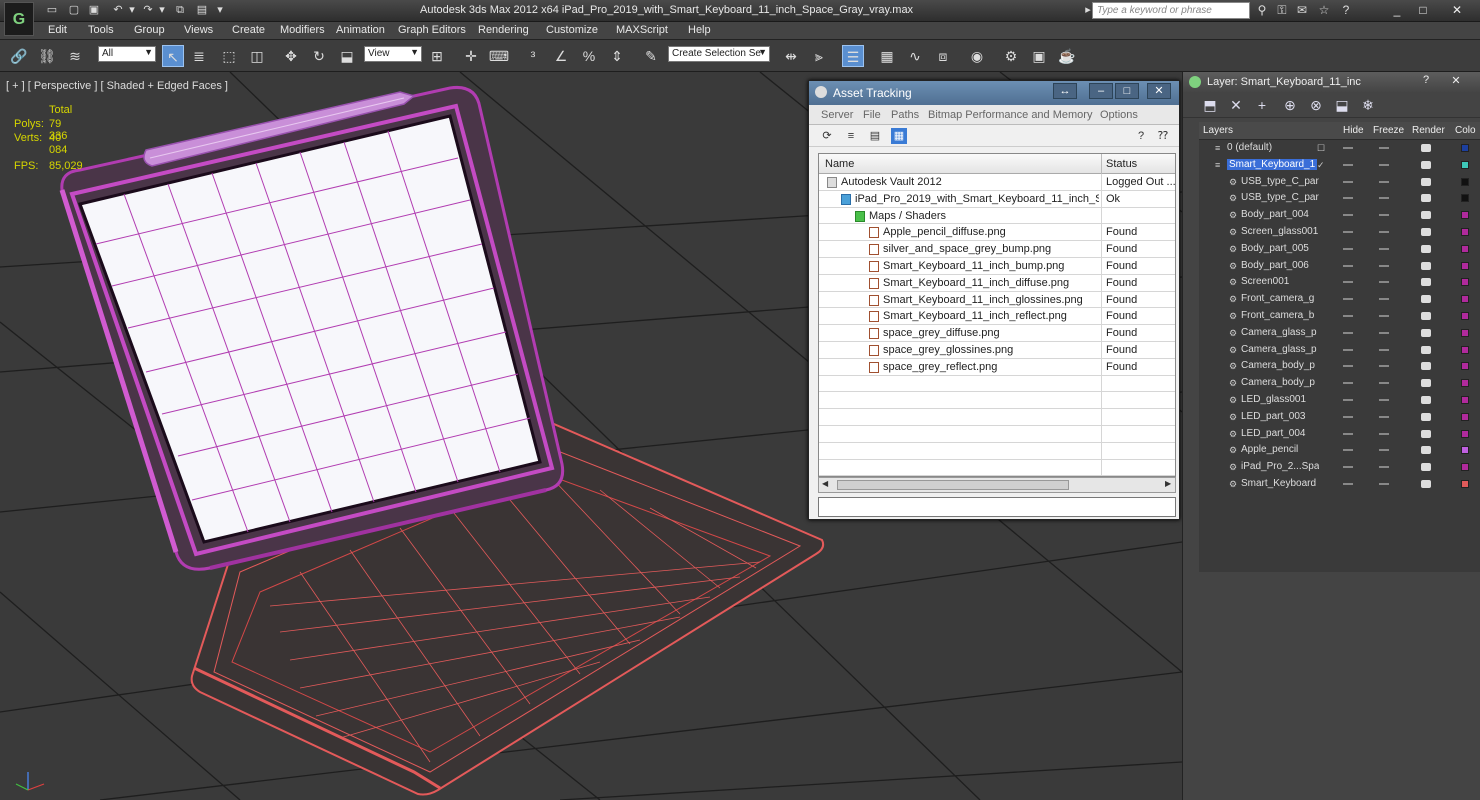 The image size is (1480, 800). Describe the element at coordinates (198, 30) in the screenshot. I see `menu-views: Views` at that location.